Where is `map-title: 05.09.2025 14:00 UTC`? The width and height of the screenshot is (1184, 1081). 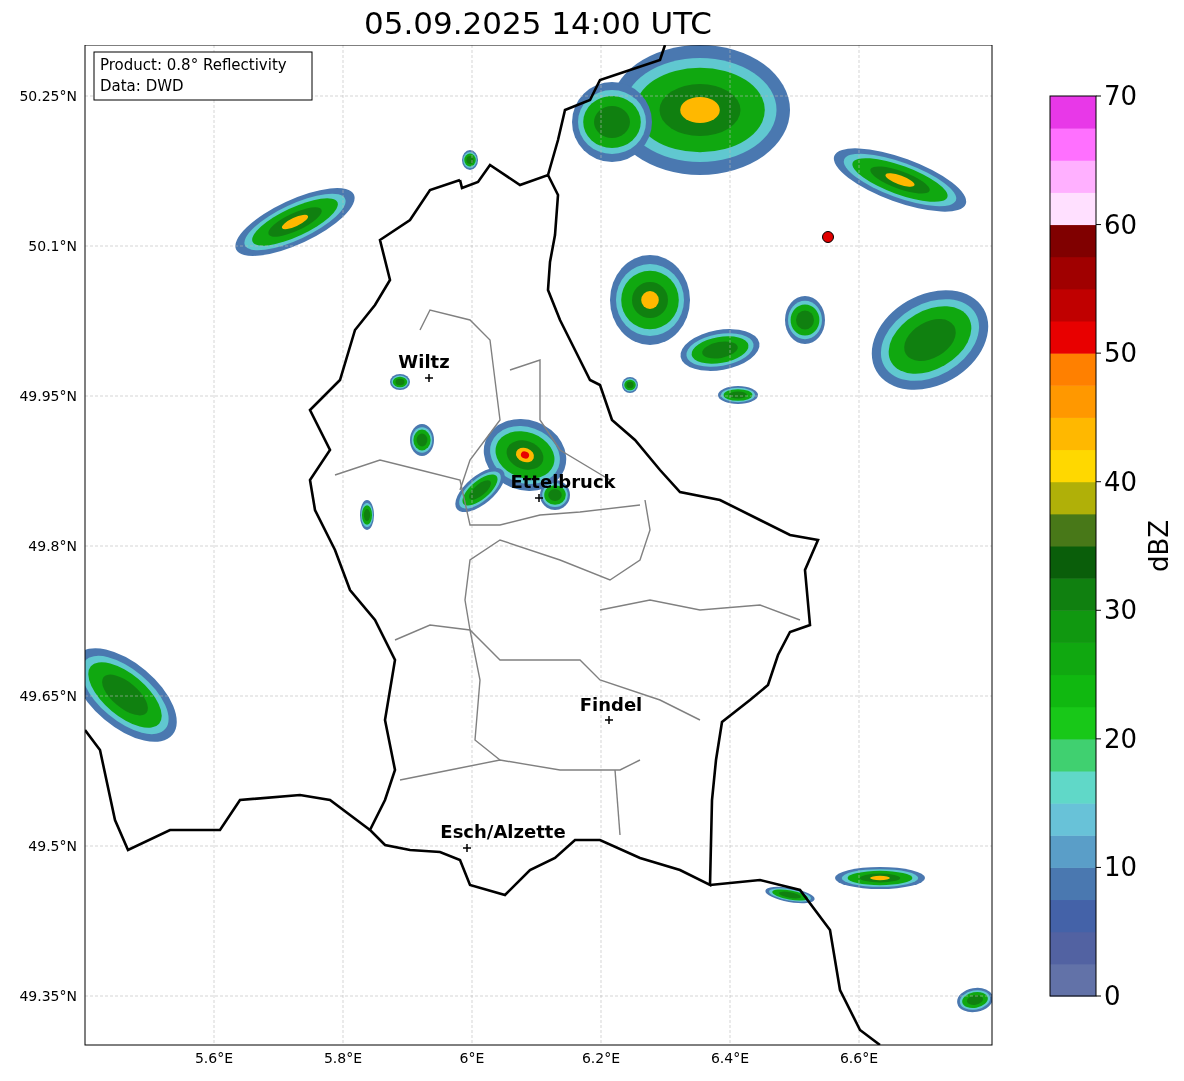 map-title: 05.09.2025 14:00 UTC is located at coordinates (538, 22).